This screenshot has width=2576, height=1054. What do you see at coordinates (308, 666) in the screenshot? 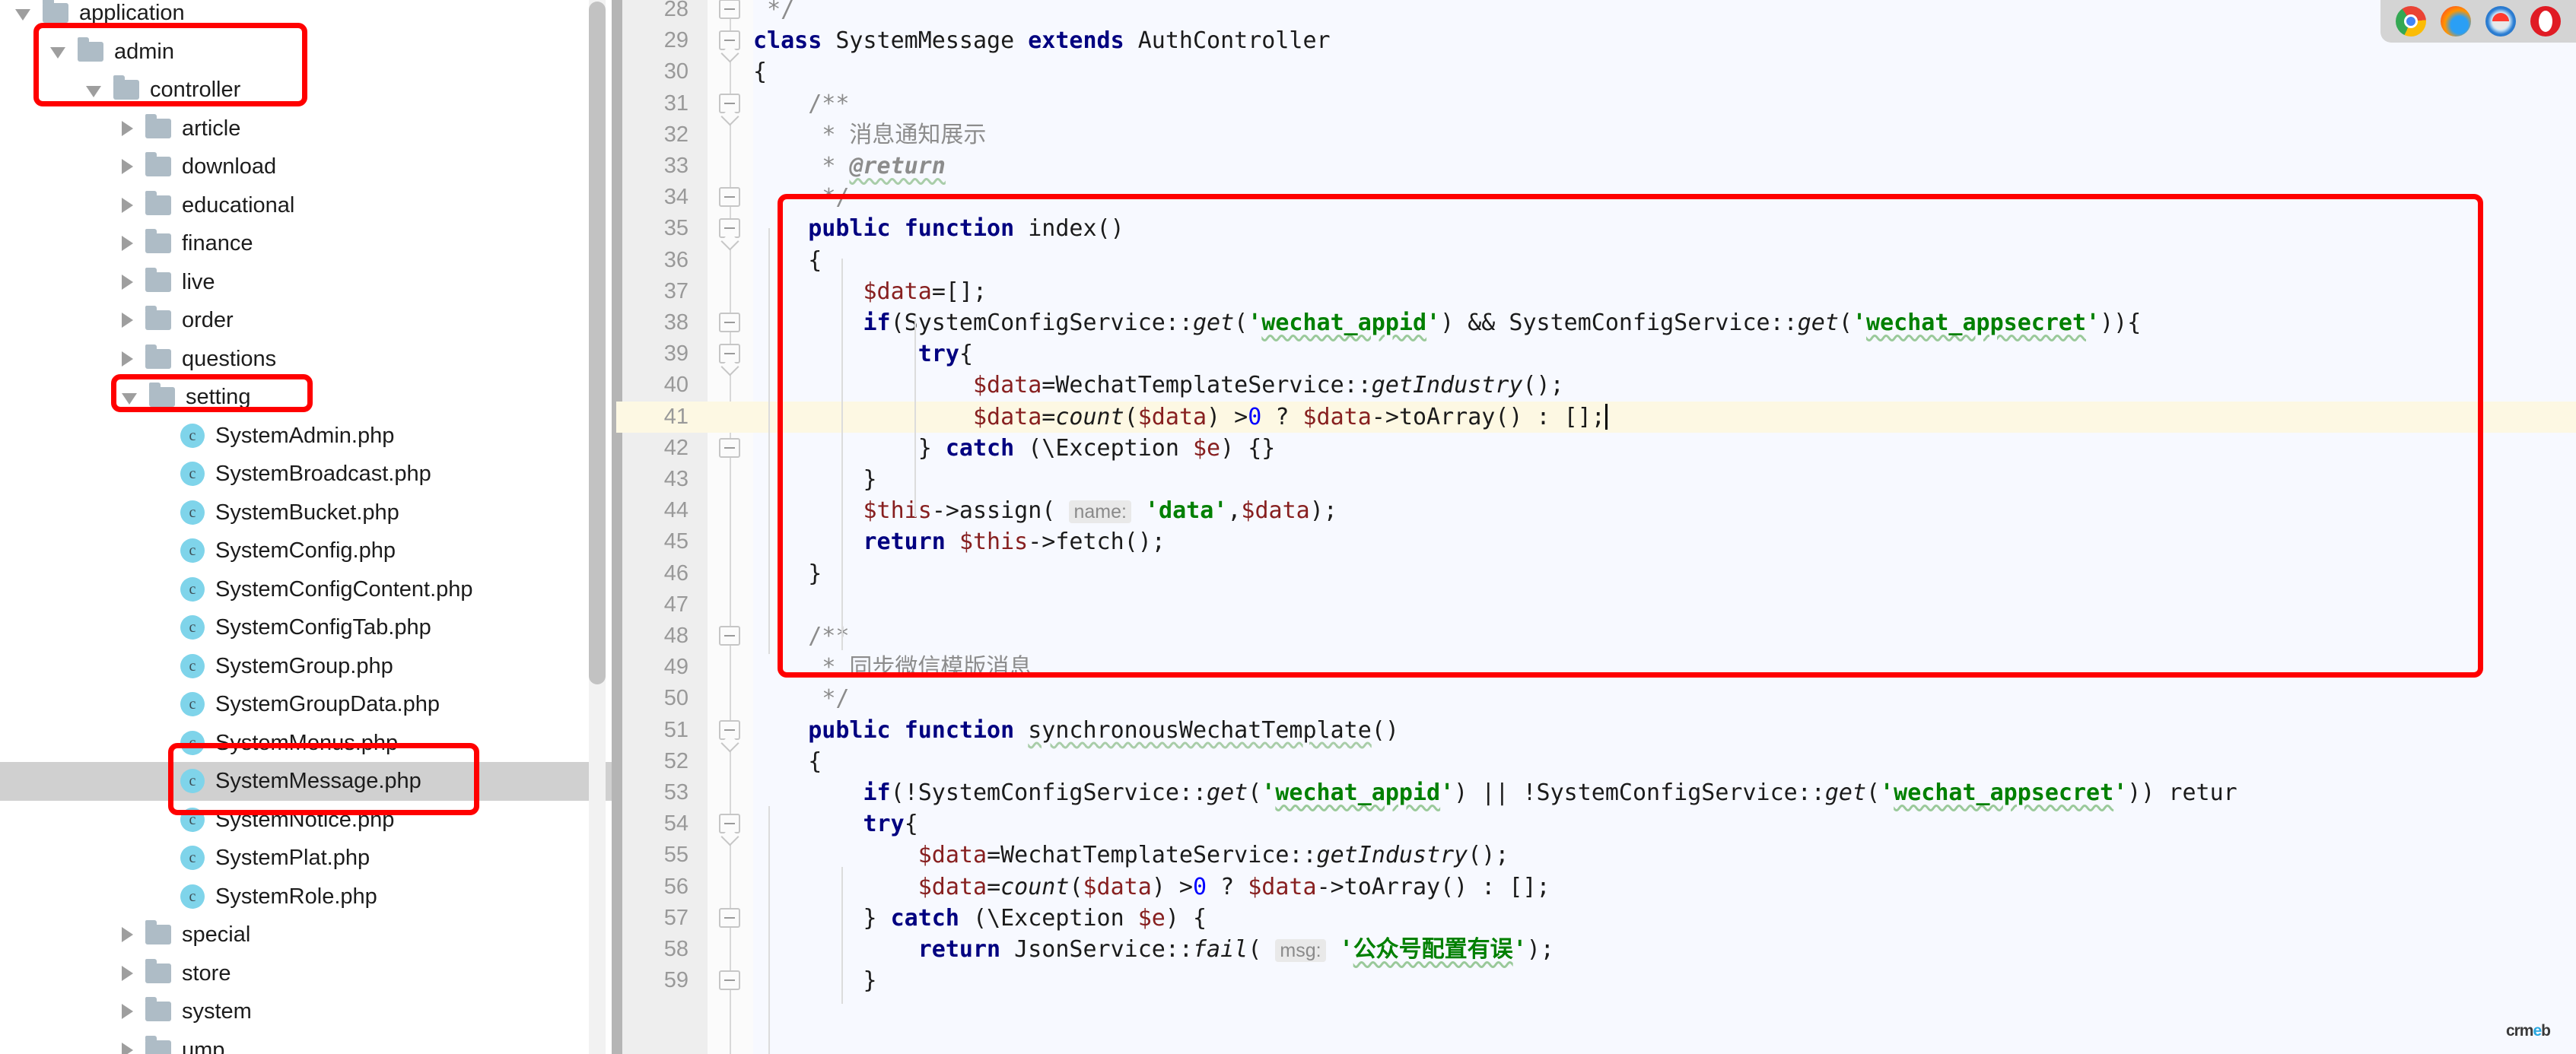
I see `tree-file-systemgroup-php: c SystemGroup.php` at bounding box center [308, 666].